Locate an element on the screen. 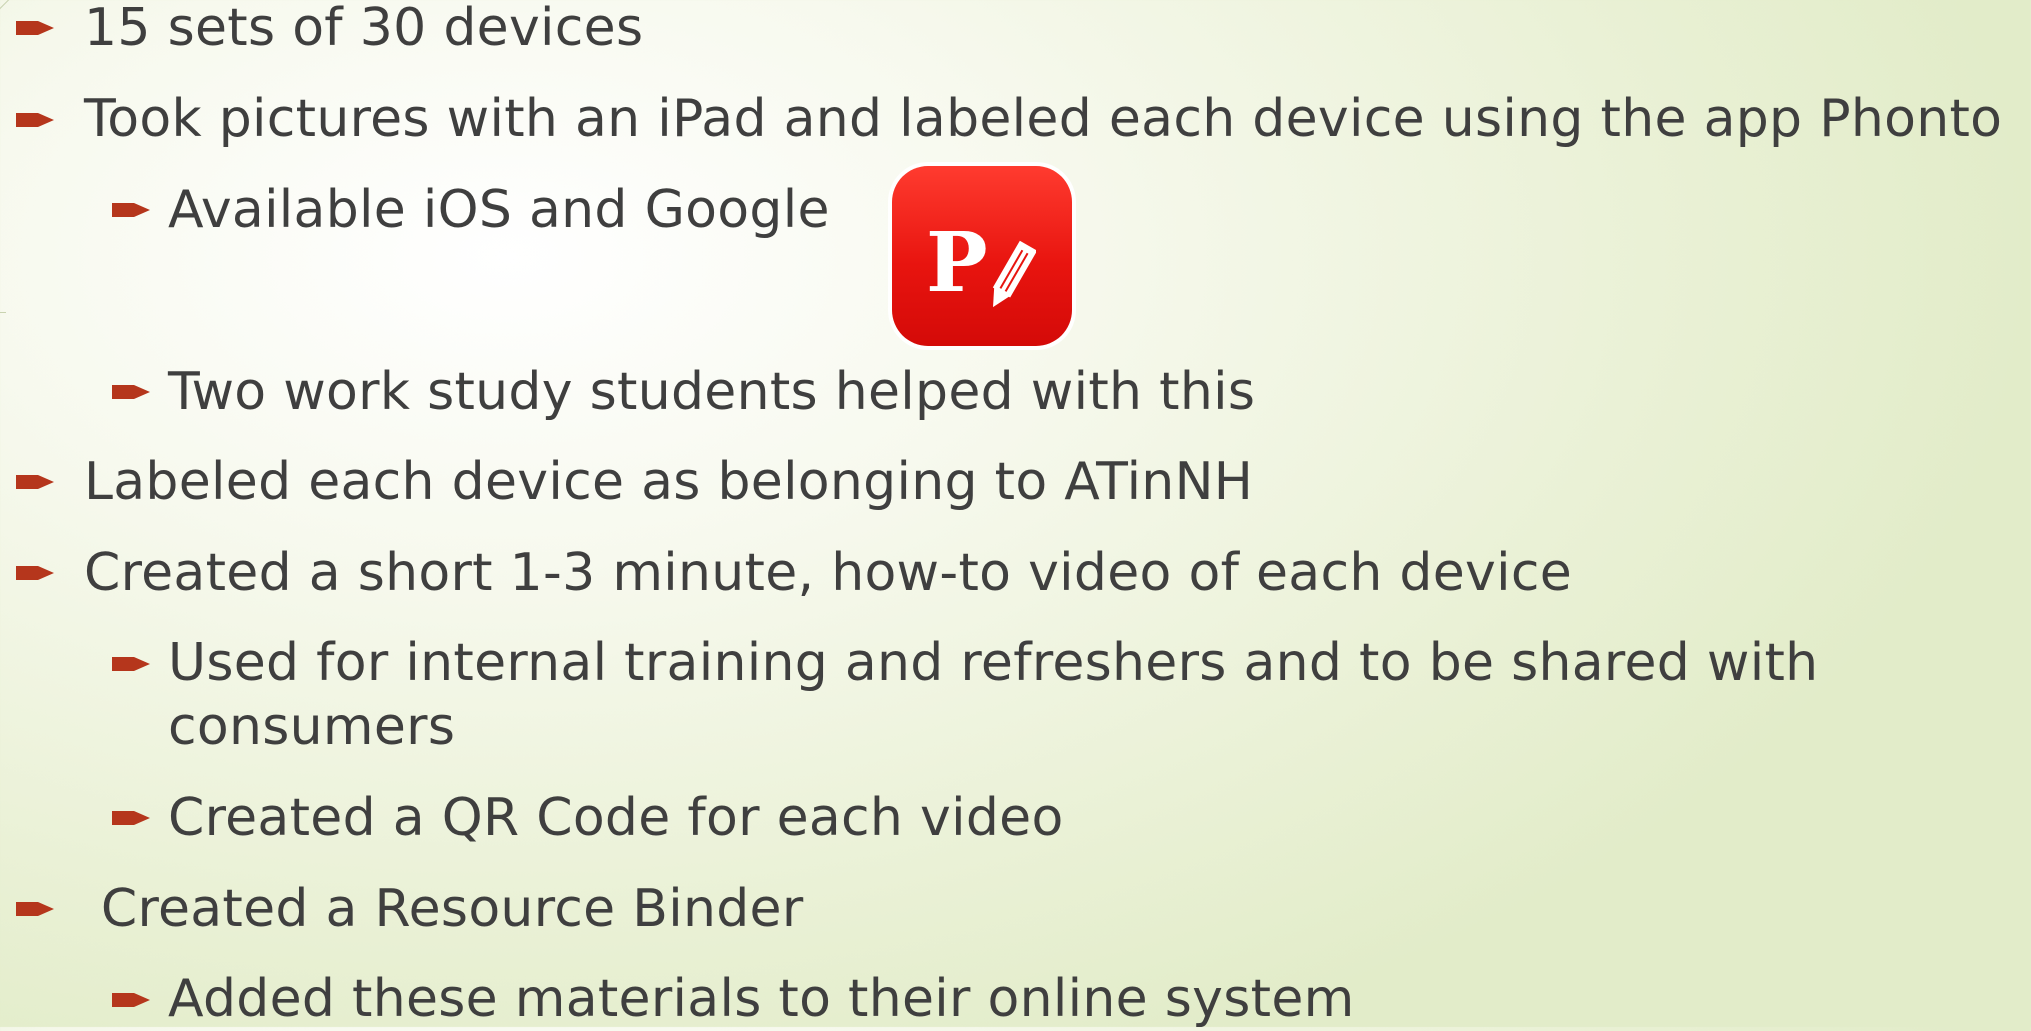 The height and width of the screenshot is (1031, 2031). decorative-tick is located at coordinates (3, 312).